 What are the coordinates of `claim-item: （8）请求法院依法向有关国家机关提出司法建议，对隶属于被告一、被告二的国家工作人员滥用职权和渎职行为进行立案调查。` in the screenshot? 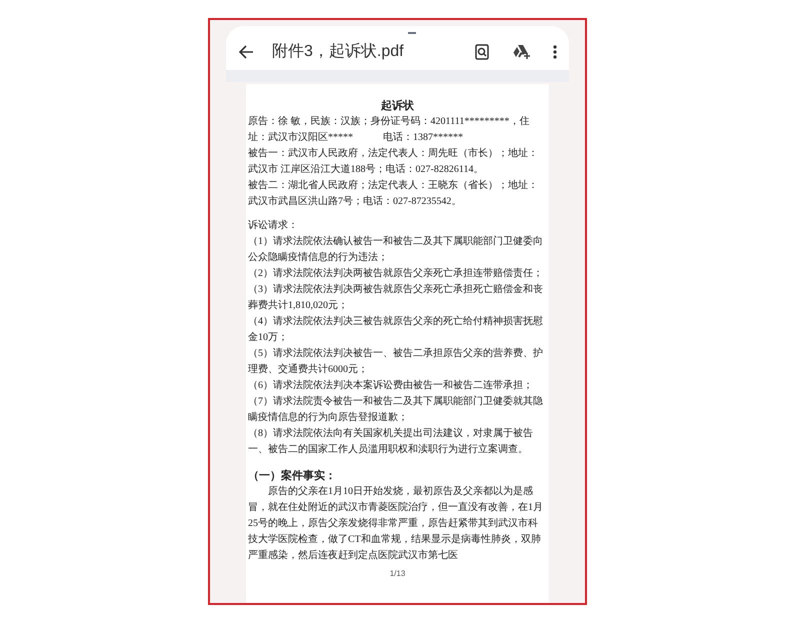 It's located at (391, 441).